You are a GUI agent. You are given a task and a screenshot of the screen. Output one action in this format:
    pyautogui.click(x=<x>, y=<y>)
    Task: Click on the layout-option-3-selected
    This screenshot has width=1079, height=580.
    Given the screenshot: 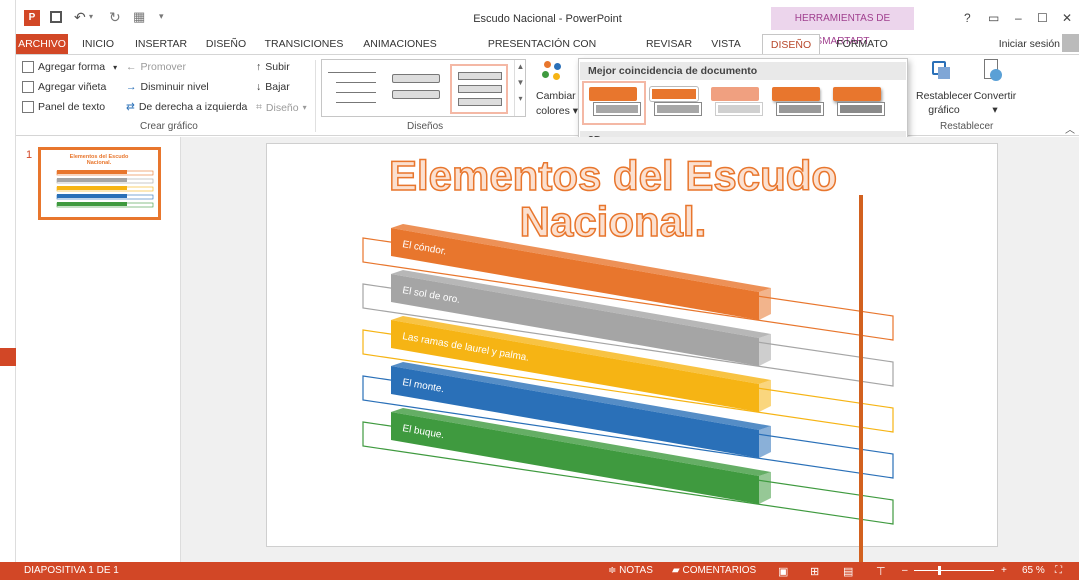 What is the action you would take?
    pyautogui.click(x=479, y=89)
    